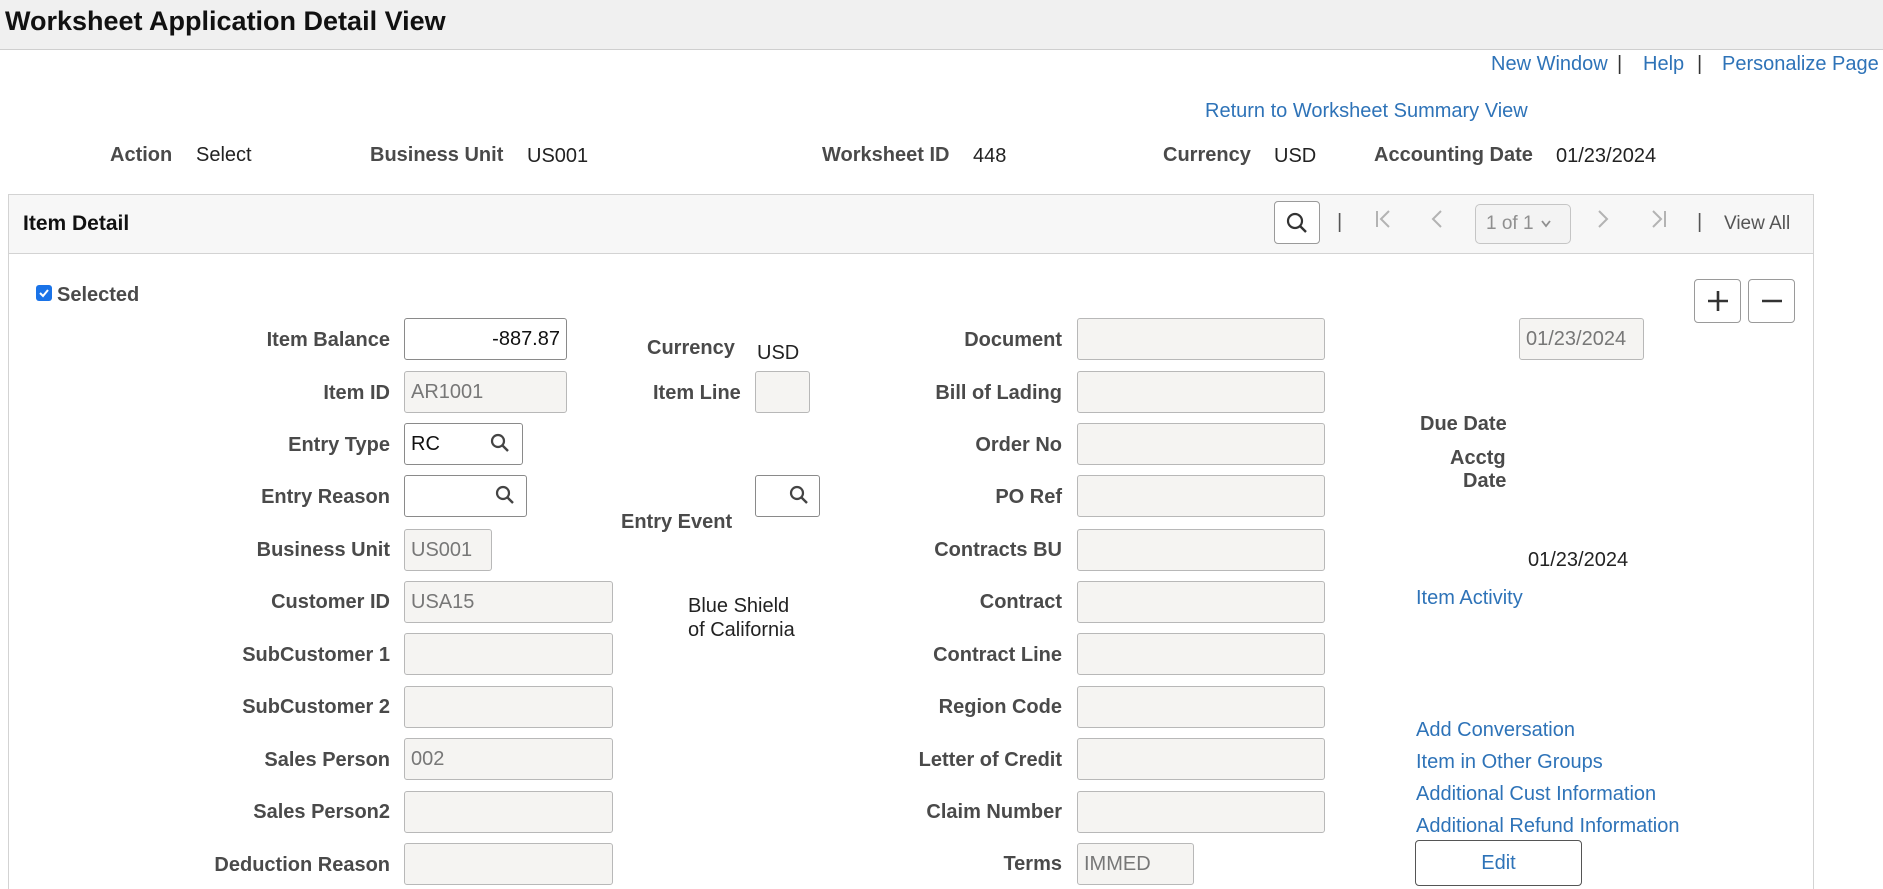 The height and width of the screenshot is (889, 1883). What do you see at coordinates (316, 655) in the screenshot?
I see `subcustomer1-label: SubCustomer 1` at bounding box center [316, 655].